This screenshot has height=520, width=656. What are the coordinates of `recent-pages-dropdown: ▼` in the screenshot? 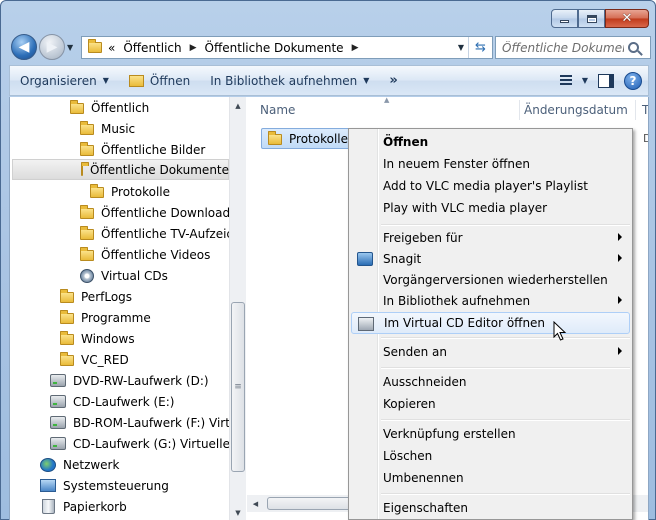 It's located at (70, 47).